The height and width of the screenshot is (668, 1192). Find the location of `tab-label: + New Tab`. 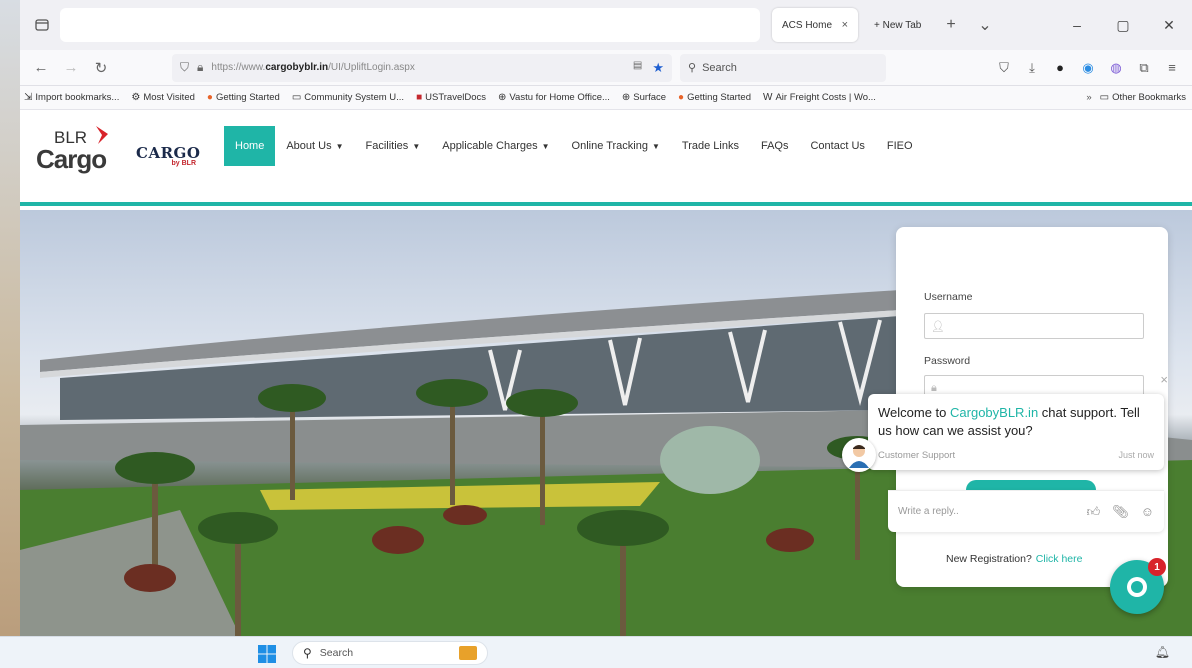

tab-label: + New Tab is located at coordinates (898, 25).